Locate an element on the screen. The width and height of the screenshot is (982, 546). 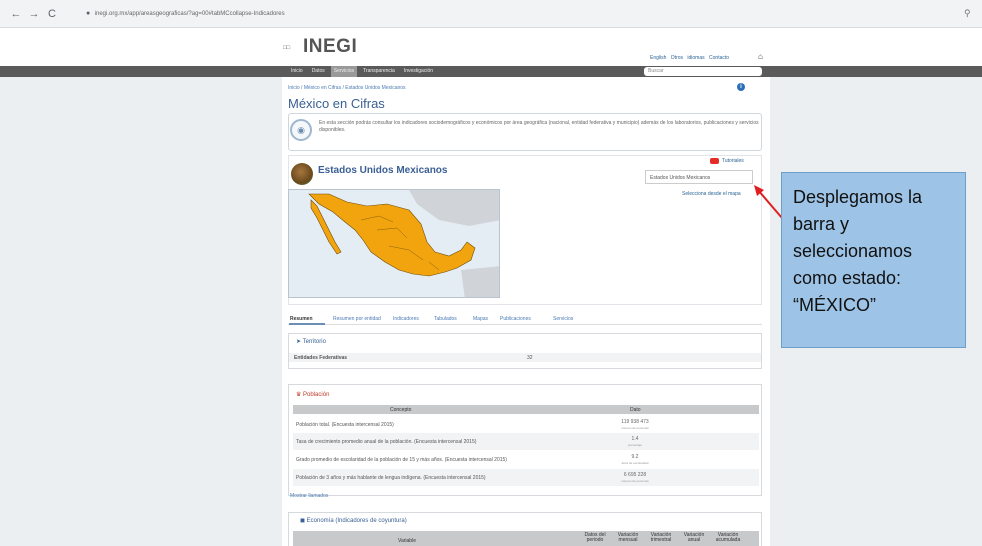
forward-icon: → is located at coordinates (34, 14).